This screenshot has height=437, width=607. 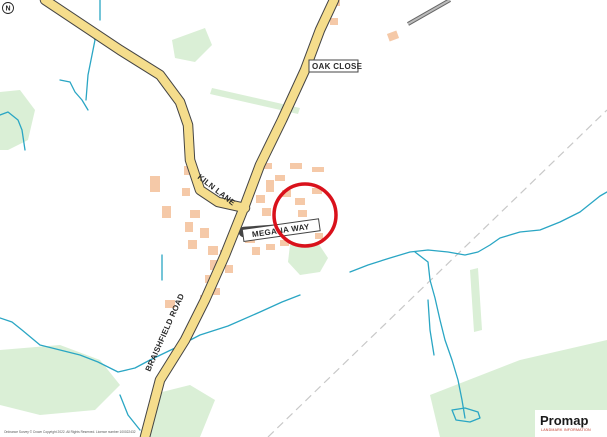 I want to click on stream-south-west, so click(x=130, y=412).